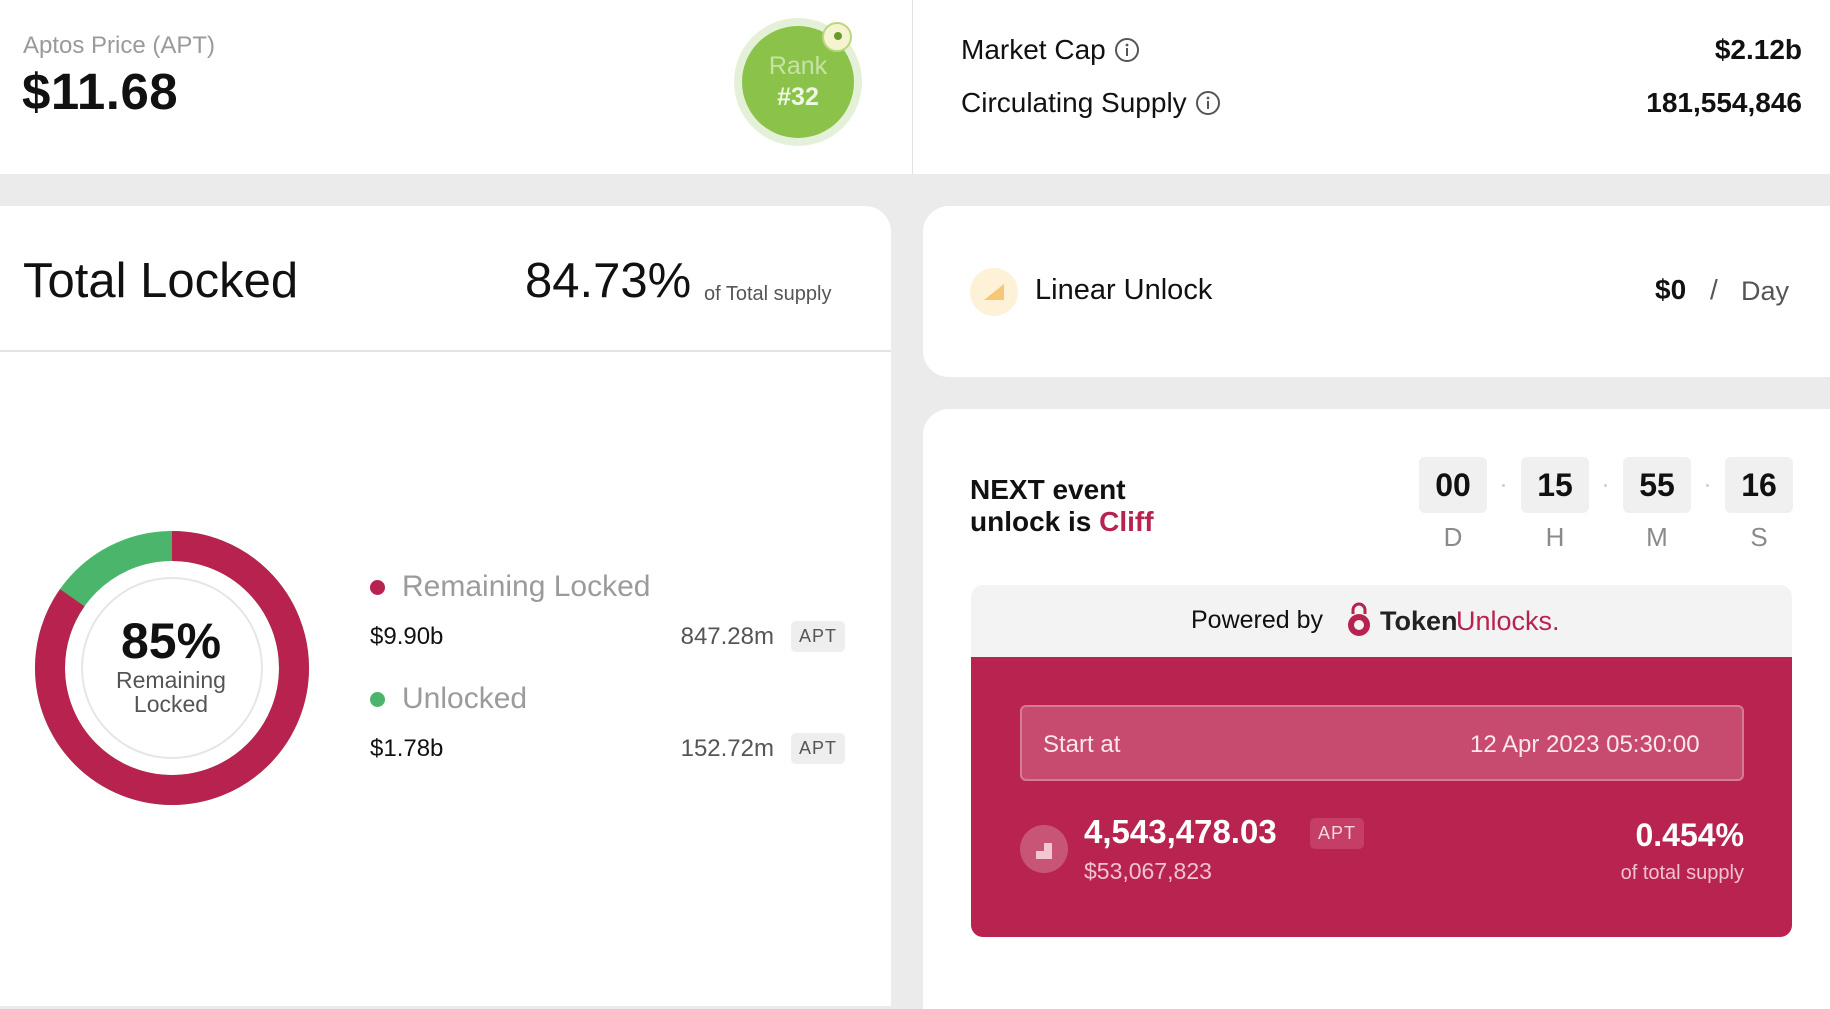 This screenshot has height=1009, width=1830. What do you see at coordinates (818, 636) in the screenshot?
I see `remaining-locked-token-tag: APT` at bounding box center [818, 636].